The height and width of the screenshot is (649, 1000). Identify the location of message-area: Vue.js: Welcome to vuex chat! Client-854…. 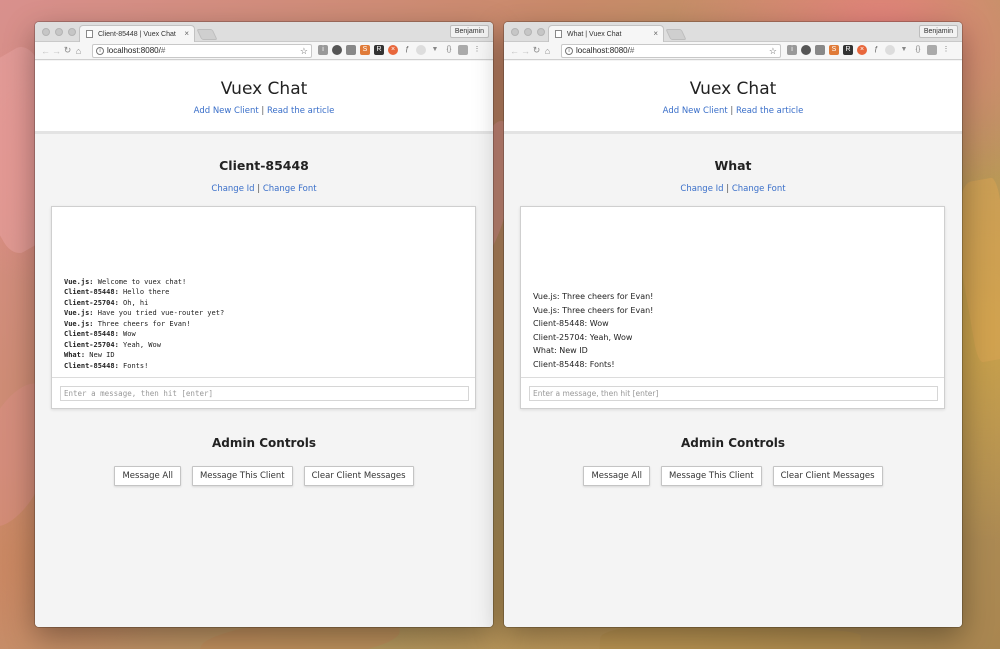
(263, 292).